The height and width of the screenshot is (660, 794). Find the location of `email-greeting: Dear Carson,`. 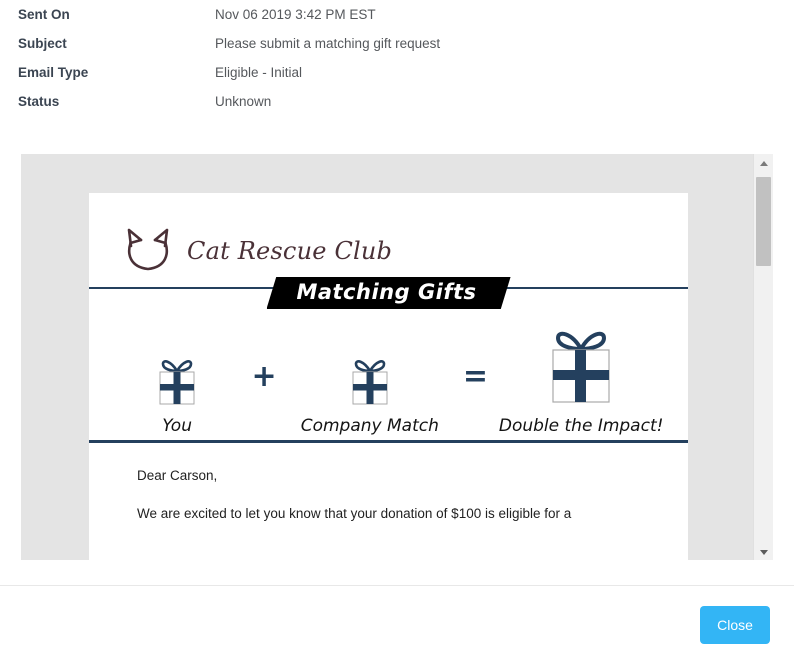

email-greeting: Dear Carson, is located at coordinates (177, 475).